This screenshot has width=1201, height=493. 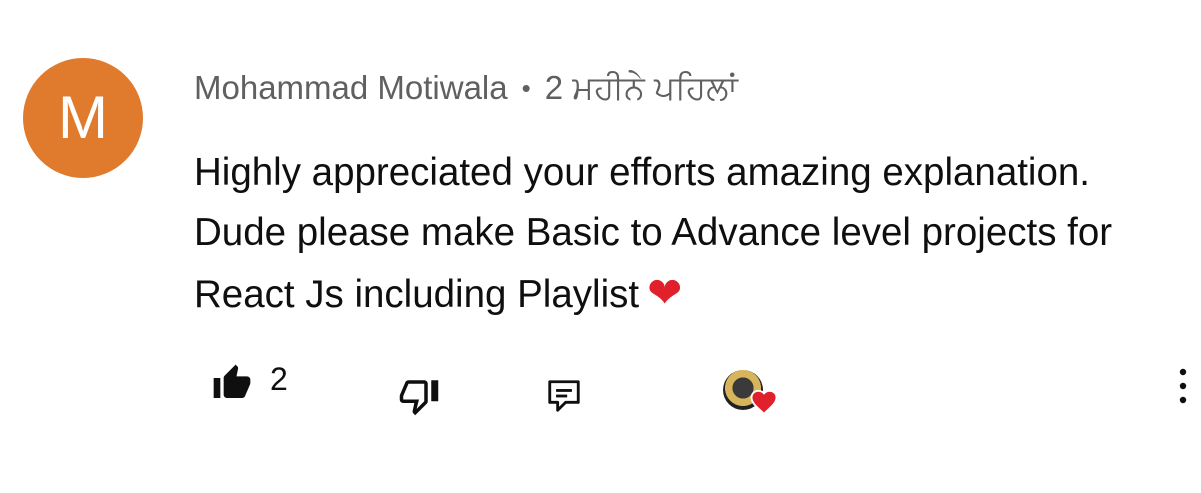 I want to click on thumbs-up-icon, so click(x=232, y=381).